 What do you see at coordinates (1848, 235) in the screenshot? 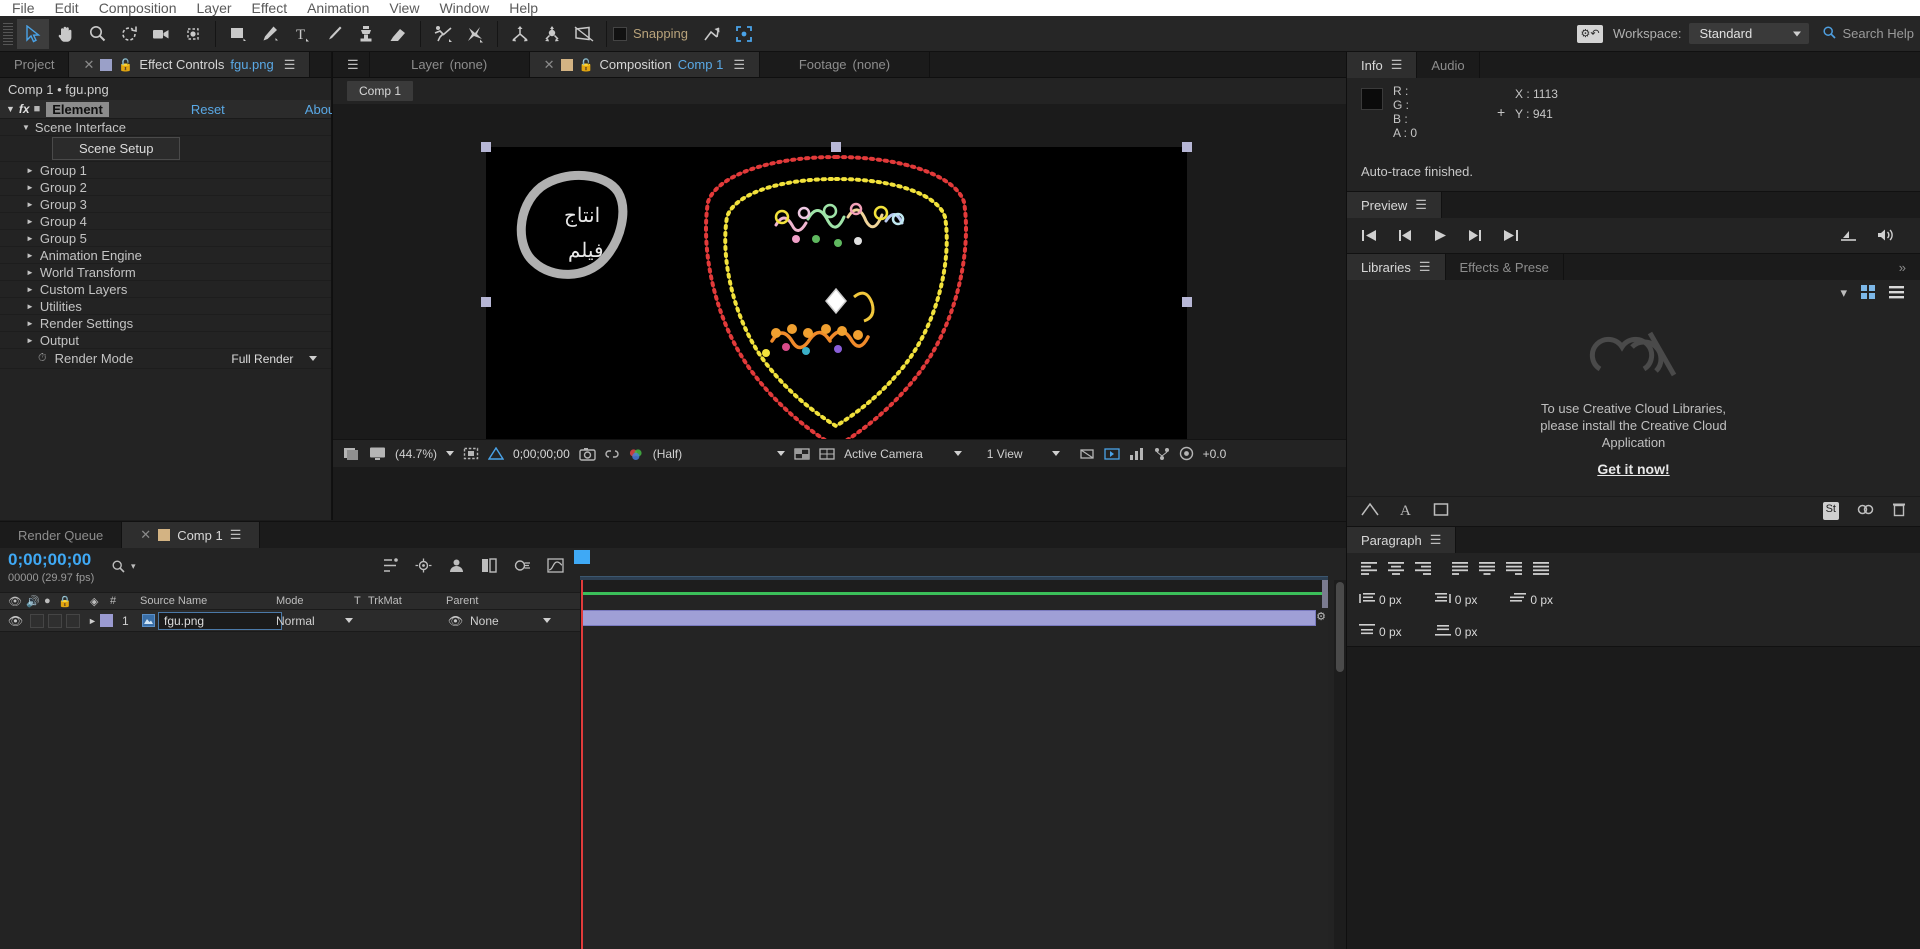
I see `ram-preview-button` at bounding box center [1848, 235].